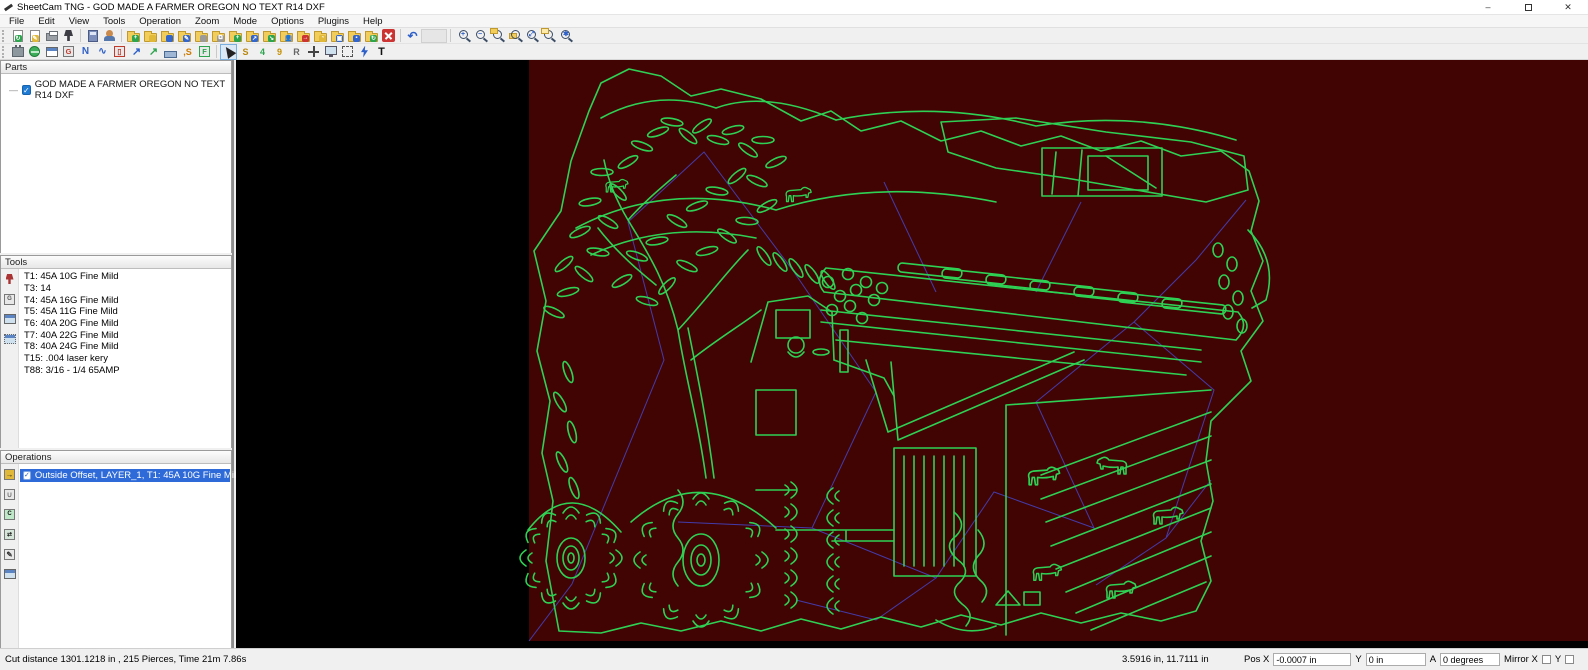 This screenshot has height=670, width=1588. What do you see at coordinates (530, 36) in the screenshot?
I see `zoom-extents-icon: ⤢` at bounding box center [530, 36].